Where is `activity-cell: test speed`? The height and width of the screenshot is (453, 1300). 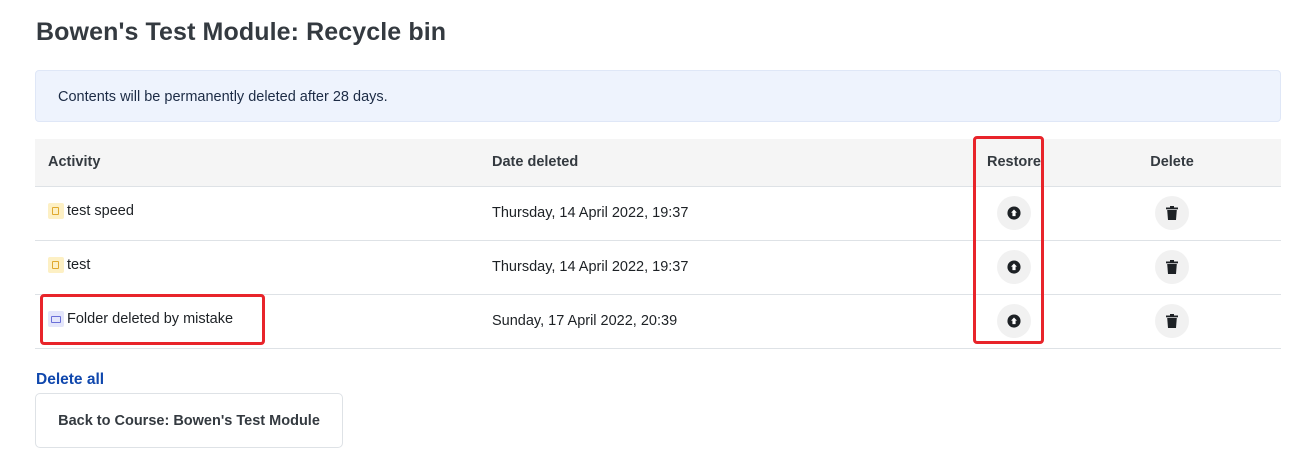 activity-cell: test speed is located at coordinates (262, 213).